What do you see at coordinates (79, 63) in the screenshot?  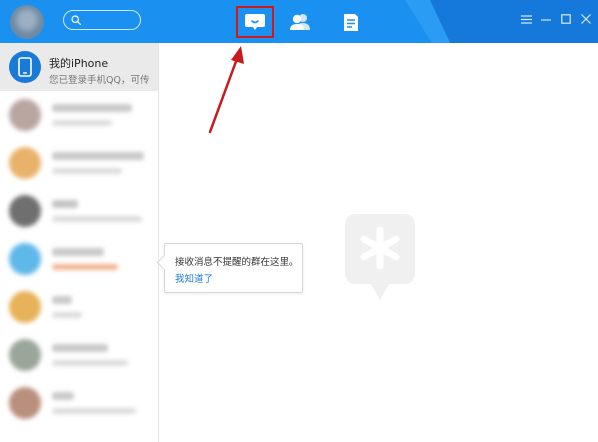 I see `contact-name: 我的iPhone` at bounding box center [79, 63].